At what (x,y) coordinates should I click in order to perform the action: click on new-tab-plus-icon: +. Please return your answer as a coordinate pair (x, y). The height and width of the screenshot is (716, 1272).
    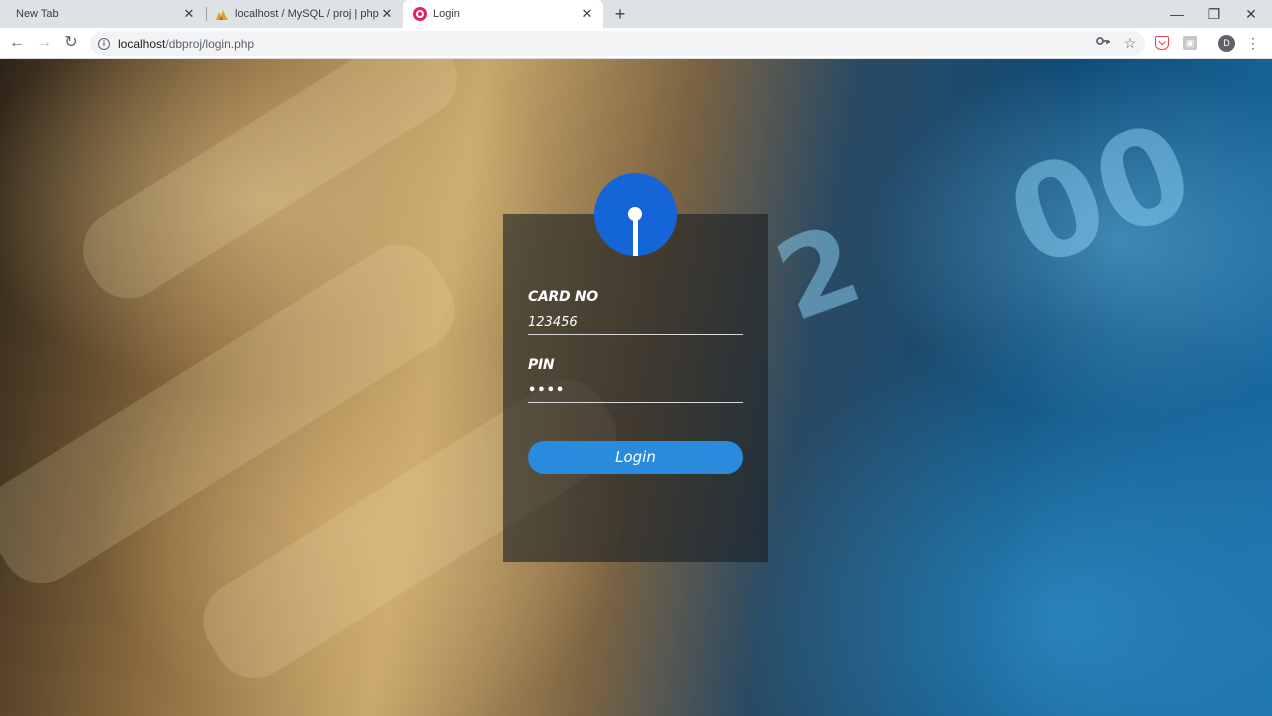
    Looking at the image, I should click on (620, 14).